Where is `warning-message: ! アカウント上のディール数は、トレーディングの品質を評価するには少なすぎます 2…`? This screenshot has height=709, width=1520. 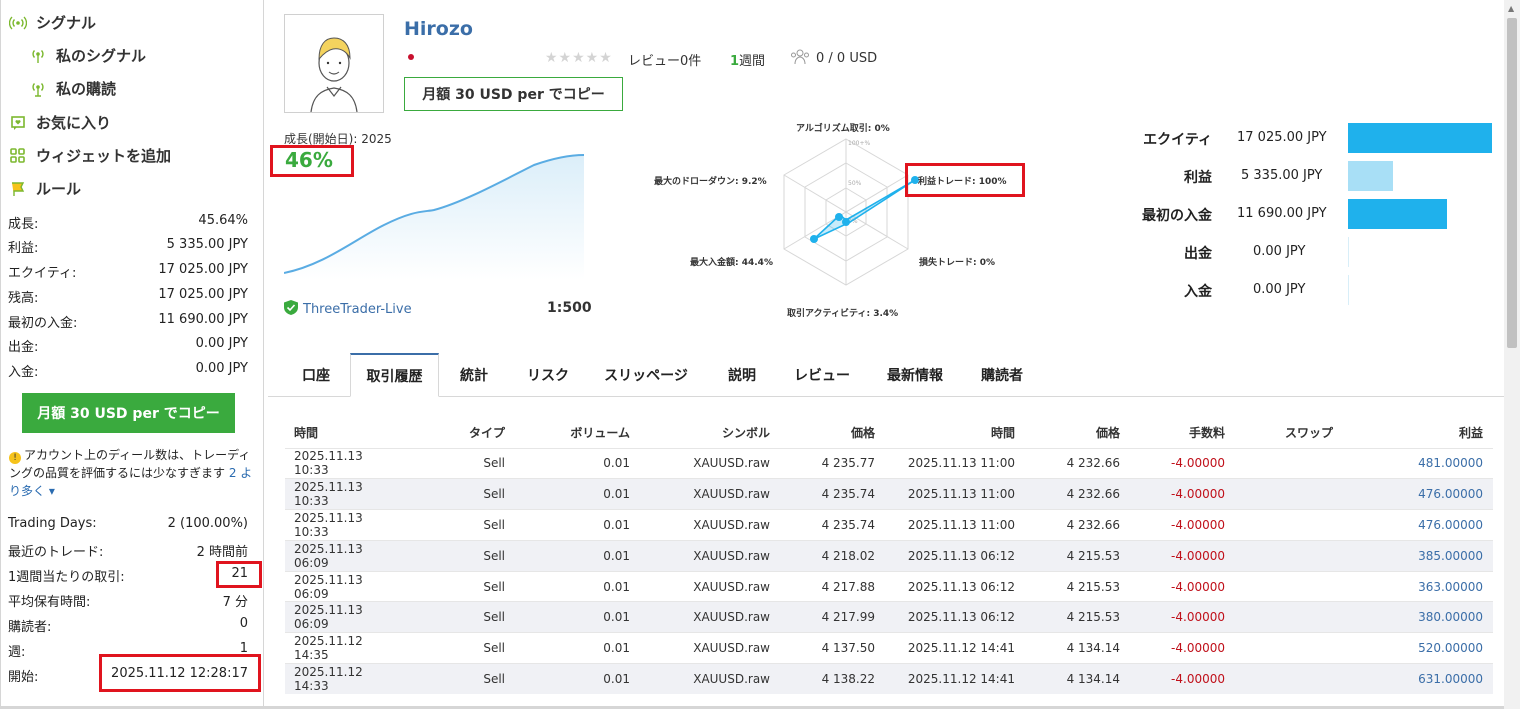
warning-message: ! アカウント上のディール数は、トレーディングの品質を評価するには少なすぎます 2… is located at coordinates (131, 473).